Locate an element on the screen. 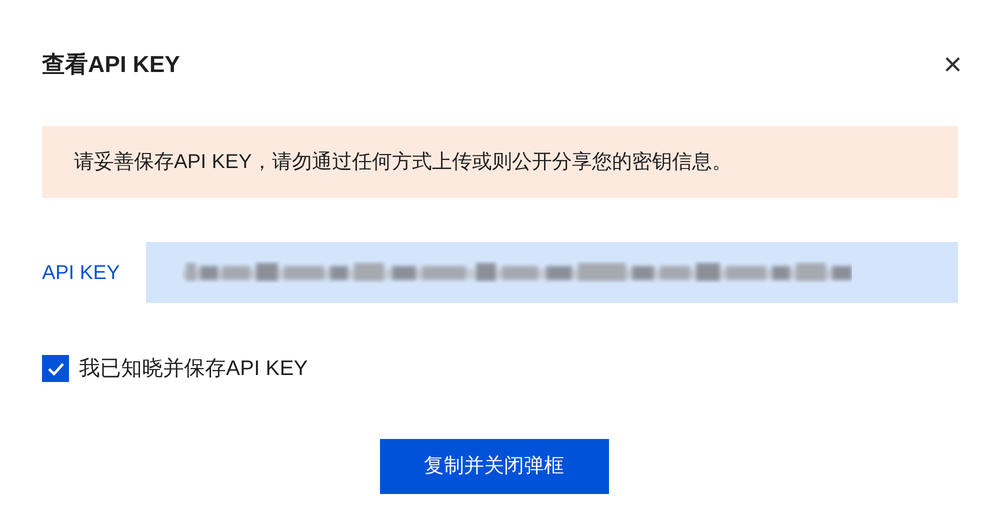 The width and height of the screenshot is (1000, 530). copy-and-close-button: 复制并关闭弹框 is located at coordinates (494, 466).